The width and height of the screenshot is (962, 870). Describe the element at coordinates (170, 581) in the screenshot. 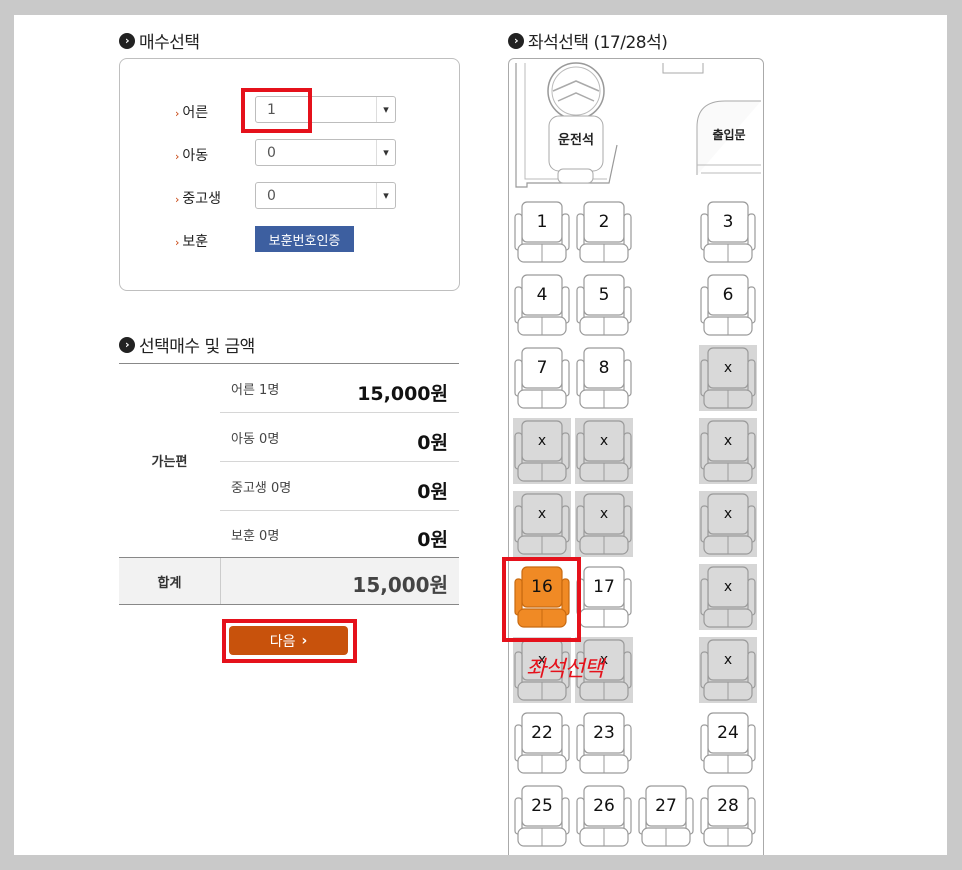

I see `total-label: 합계` at that location.